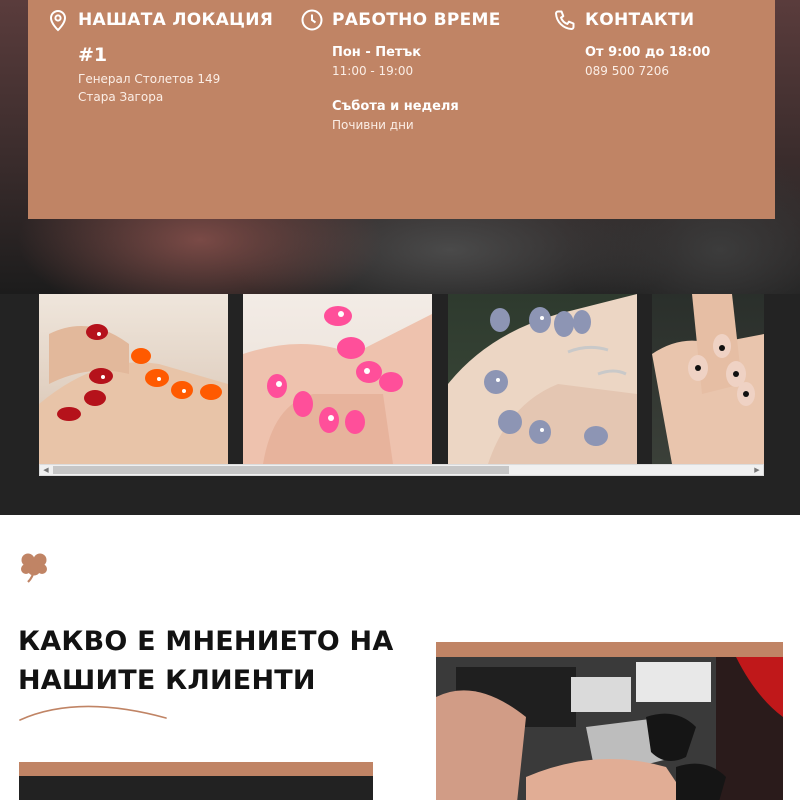 The width and height of the screenshot is (800, 800). I want to click on contacts-column: КОНТАКТИ От 9:00 до 18:00 089 500 7206, so click(631, 40).